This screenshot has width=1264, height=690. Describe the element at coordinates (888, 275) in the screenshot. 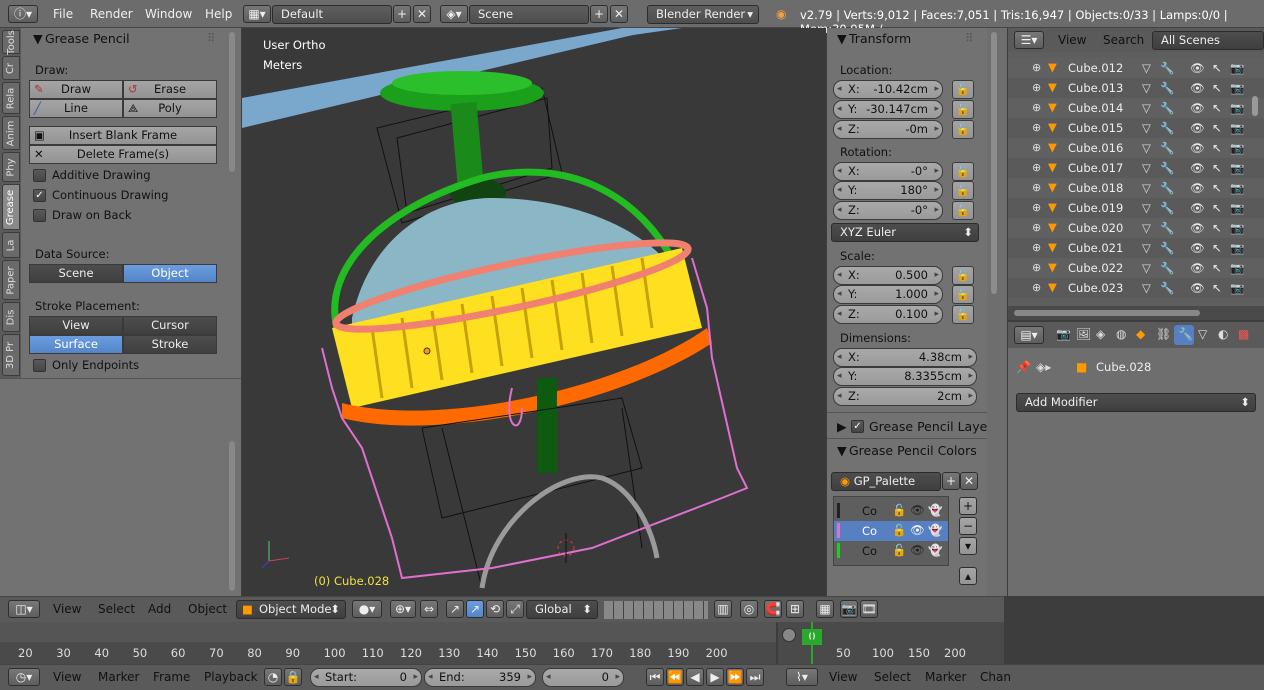

I see `scale-x-field: X:0.500` at that location.